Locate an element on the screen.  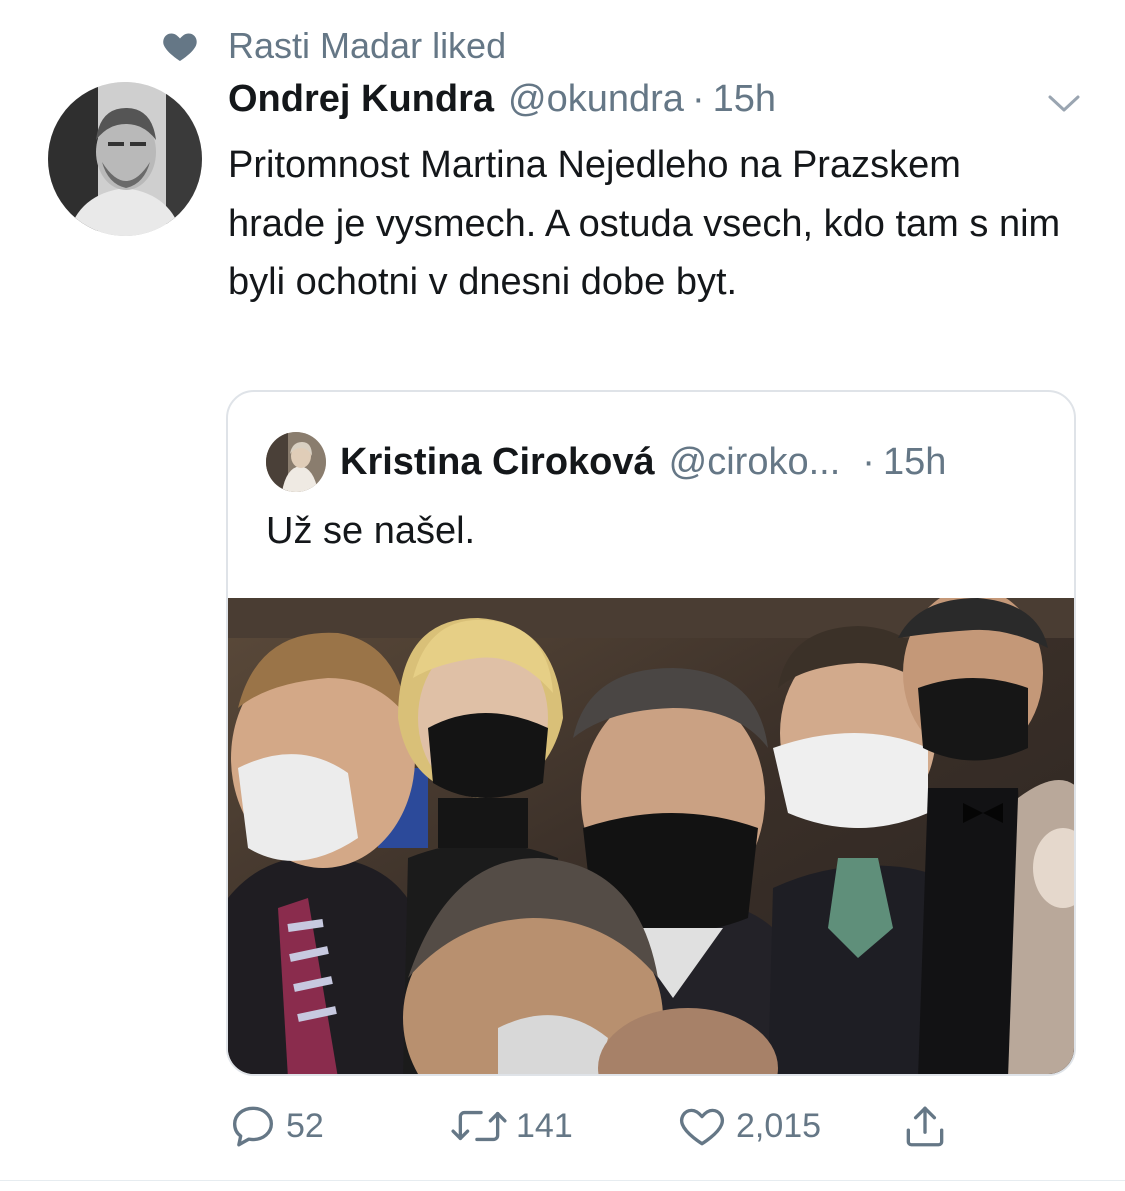
share-icon is located at coordinates (925, 1126).